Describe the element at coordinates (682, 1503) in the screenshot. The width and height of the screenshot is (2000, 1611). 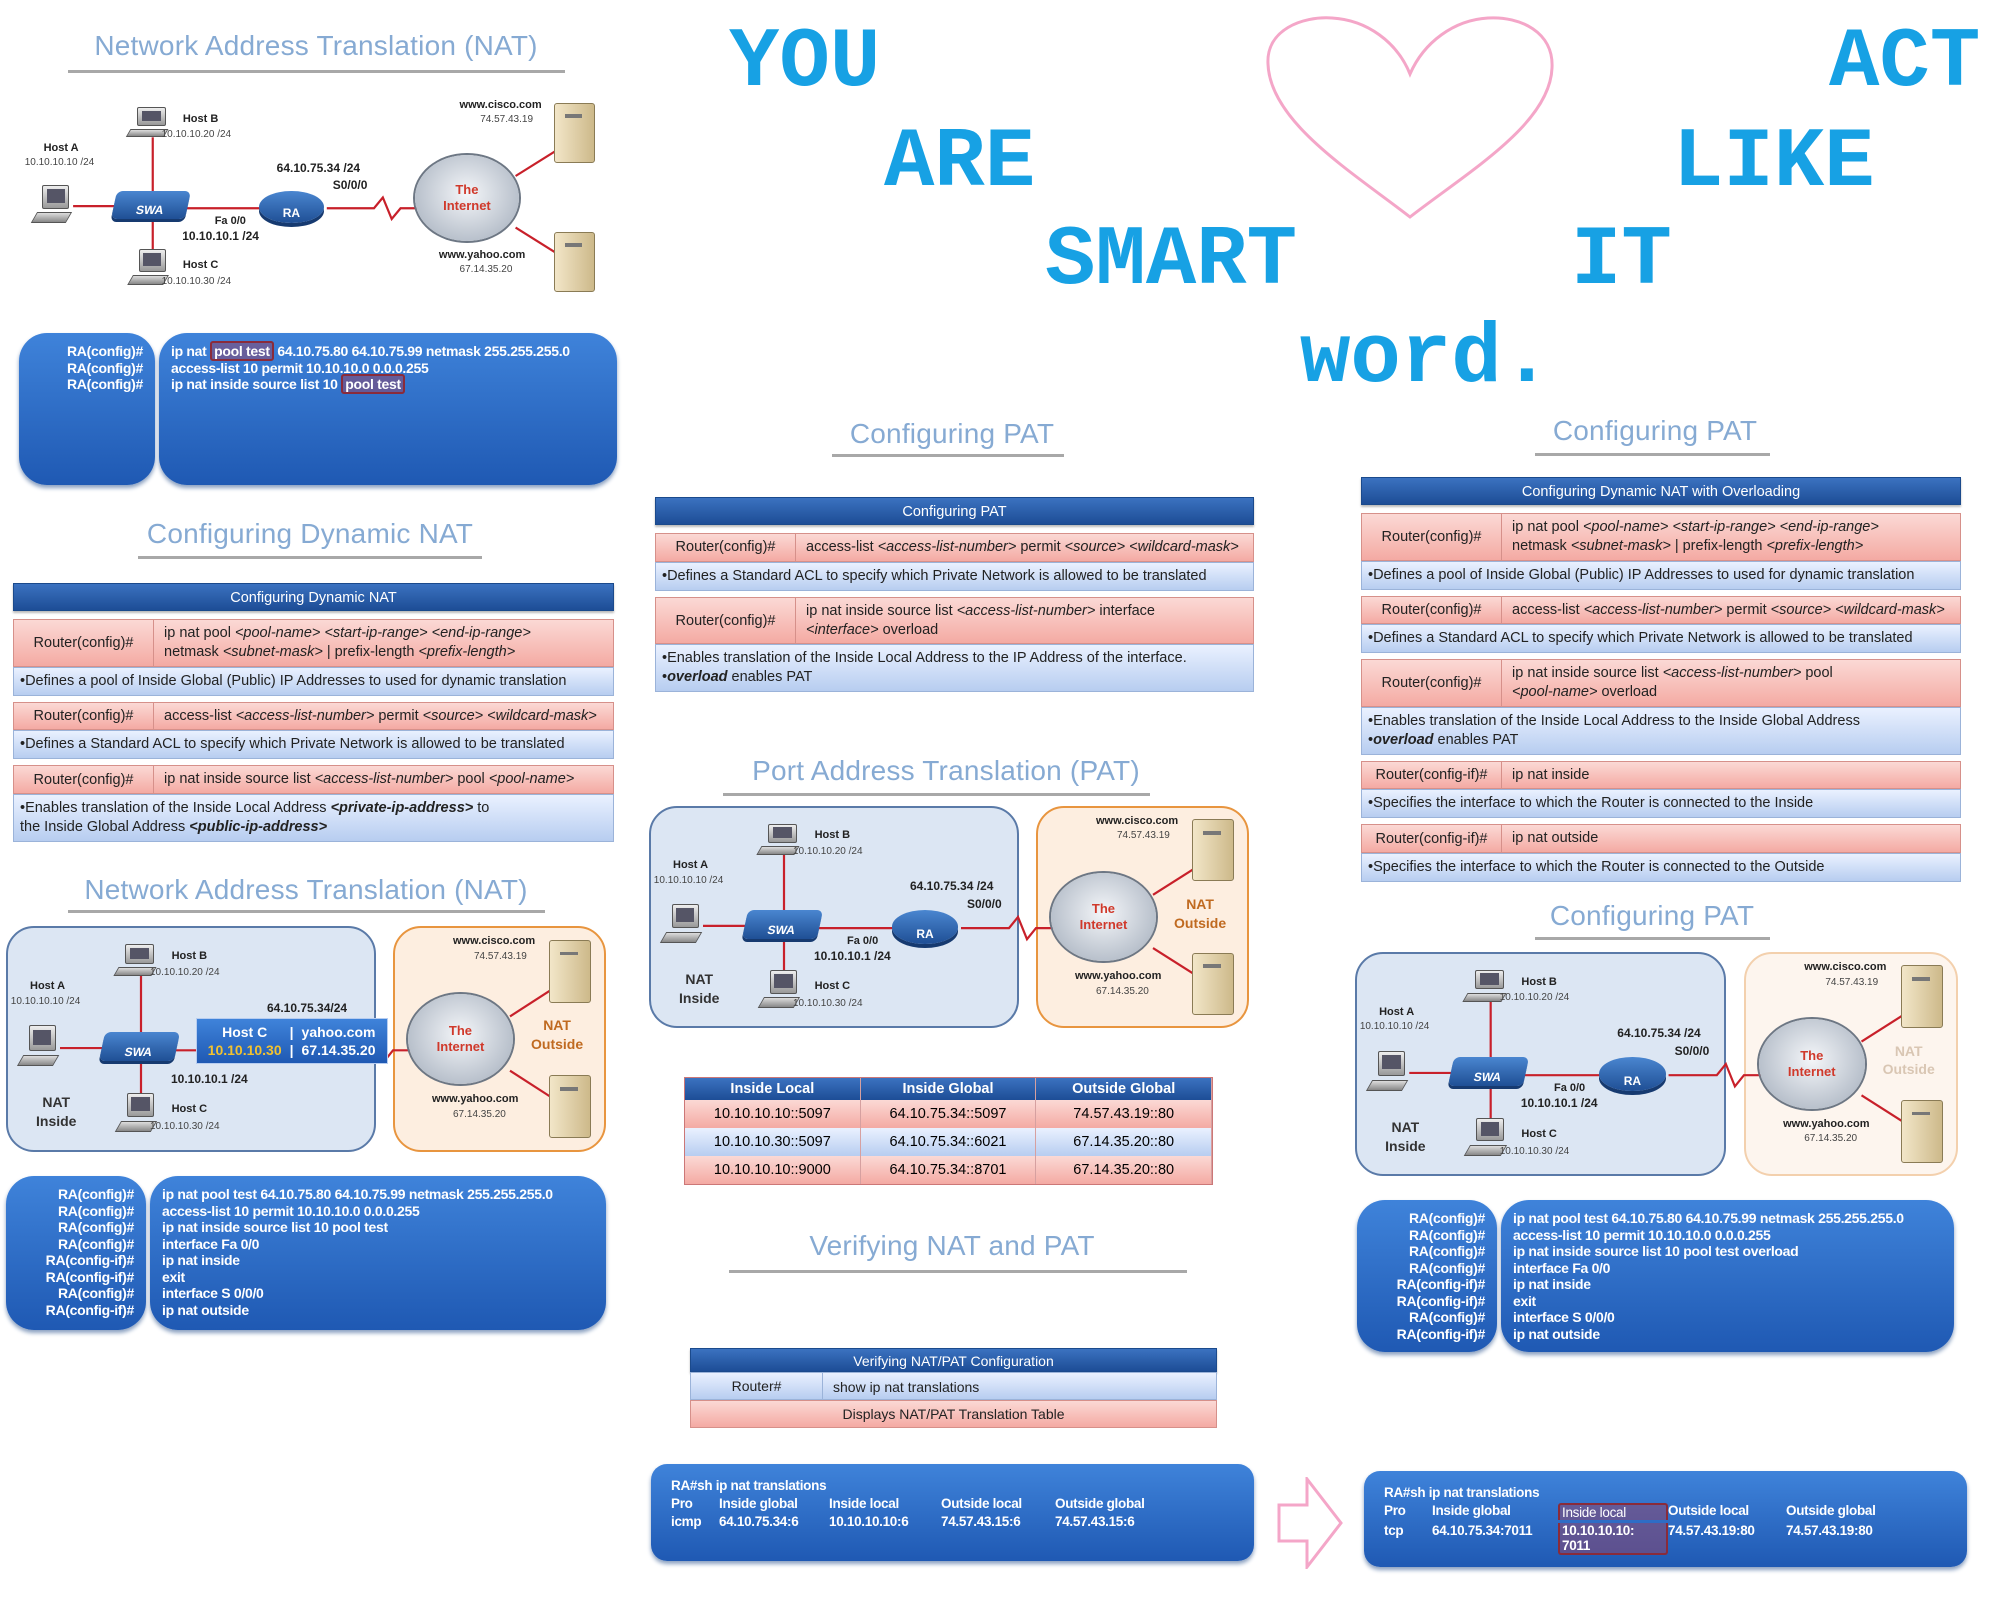
I see `show-column-header: Pro` at that location.